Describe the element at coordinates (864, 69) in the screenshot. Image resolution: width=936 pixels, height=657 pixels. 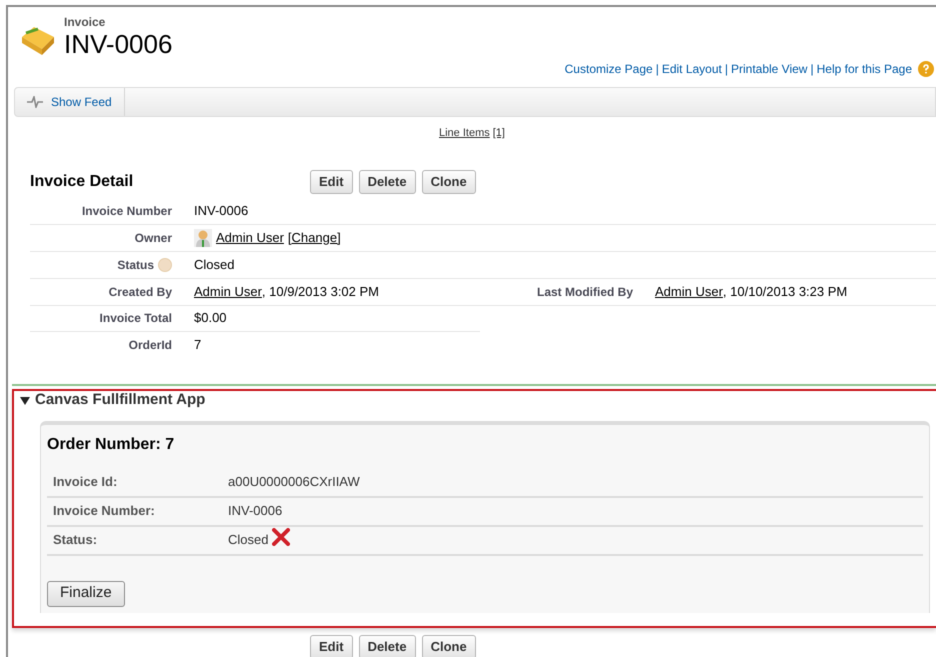
I see `page-link: Help for this Page` at that location.